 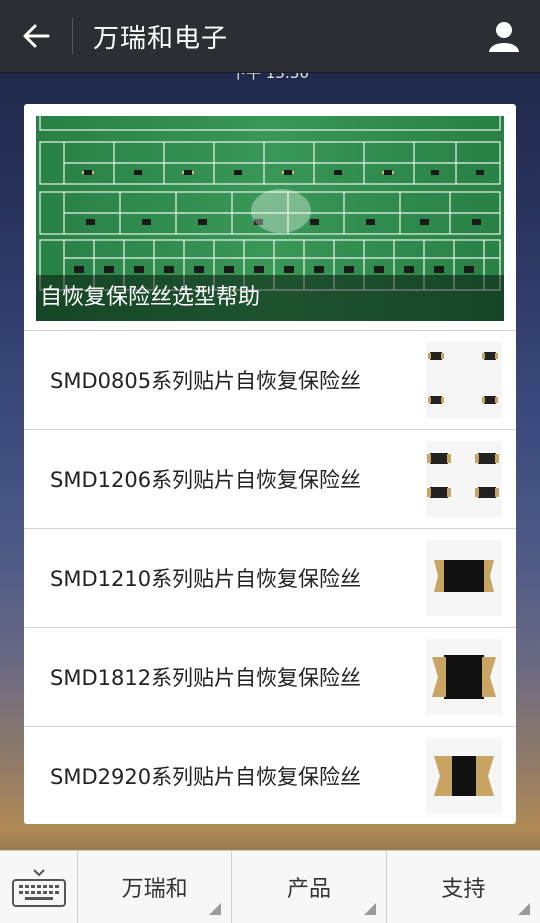 I want to click on cover-caption: 自恢复保险丝选型帮助, so click(x=270, y=298).